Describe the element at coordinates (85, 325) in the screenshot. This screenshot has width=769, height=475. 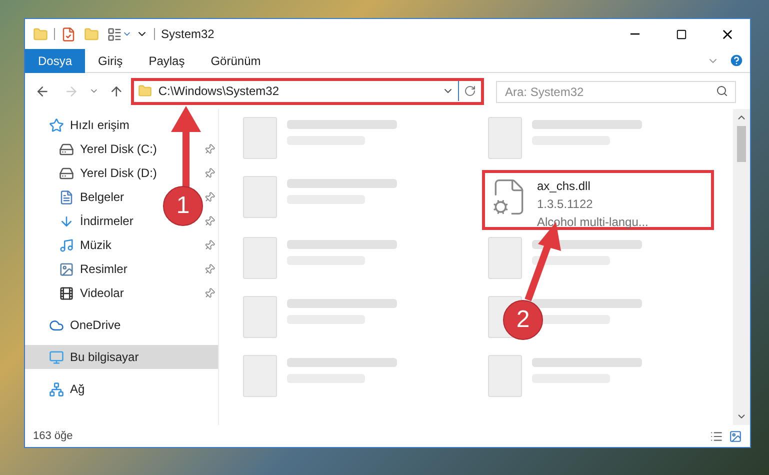
I see `nav-item: OneDrive` at that location.